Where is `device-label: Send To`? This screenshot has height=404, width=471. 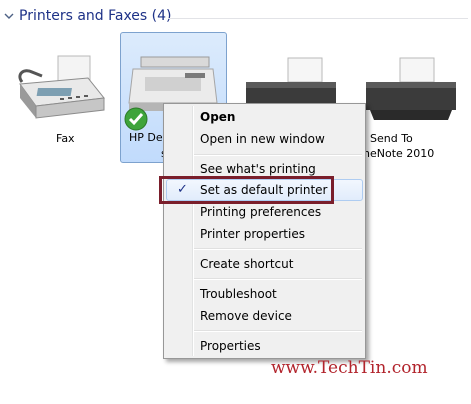 device-label: Send To is located at coordinates (391, 138).